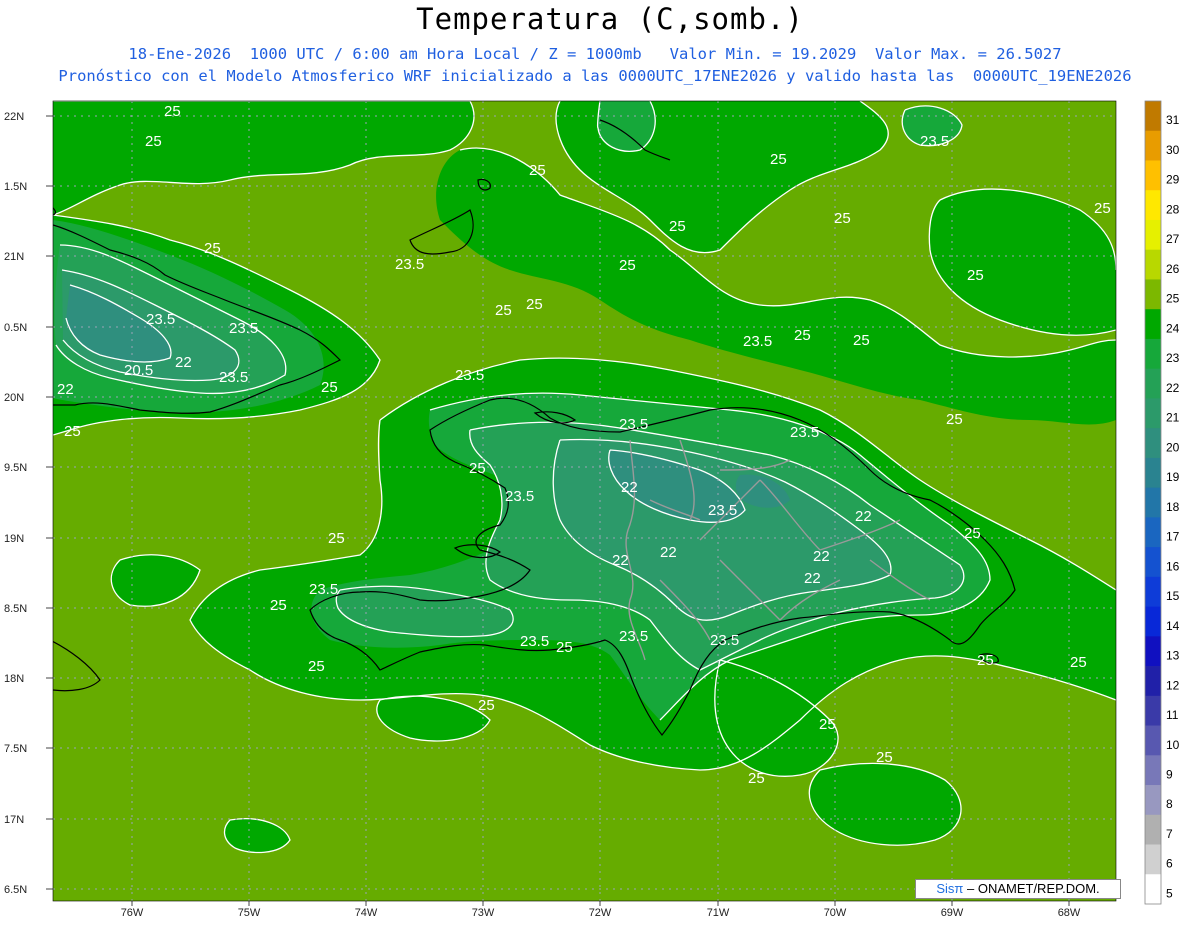 The width and height of the screenshot is (1200, 927). I want to click on lat-label: 1.5N, so click(15, 187).